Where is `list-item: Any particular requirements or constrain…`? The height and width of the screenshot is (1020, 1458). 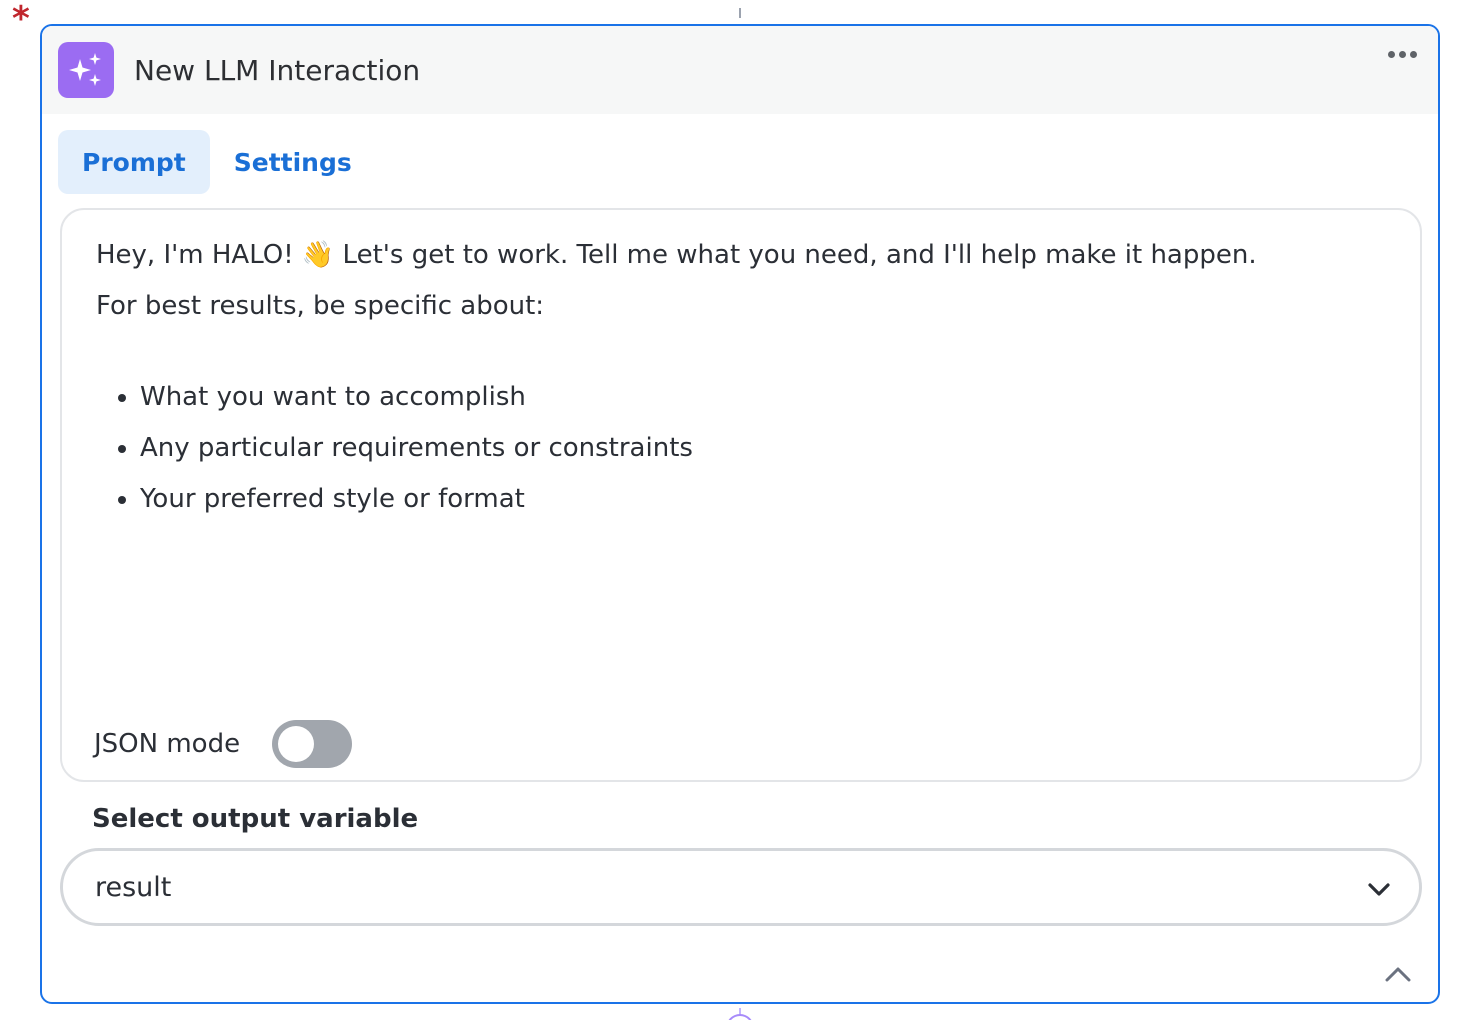
list-item: Any particular requirements or constrain… is located at coordinates (765, 448).